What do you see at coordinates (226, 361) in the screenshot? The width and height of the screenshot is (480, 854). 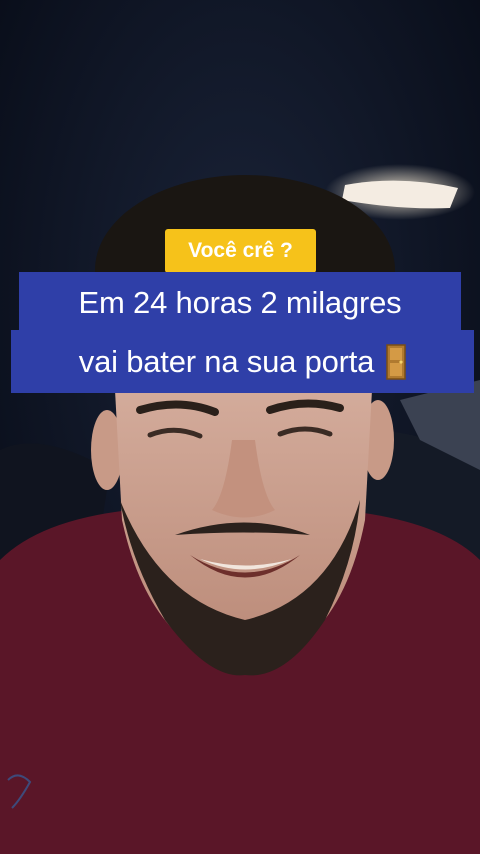 I see `caption-line-2-text: vai bater na sua porta` at bounding box center [226, 361].